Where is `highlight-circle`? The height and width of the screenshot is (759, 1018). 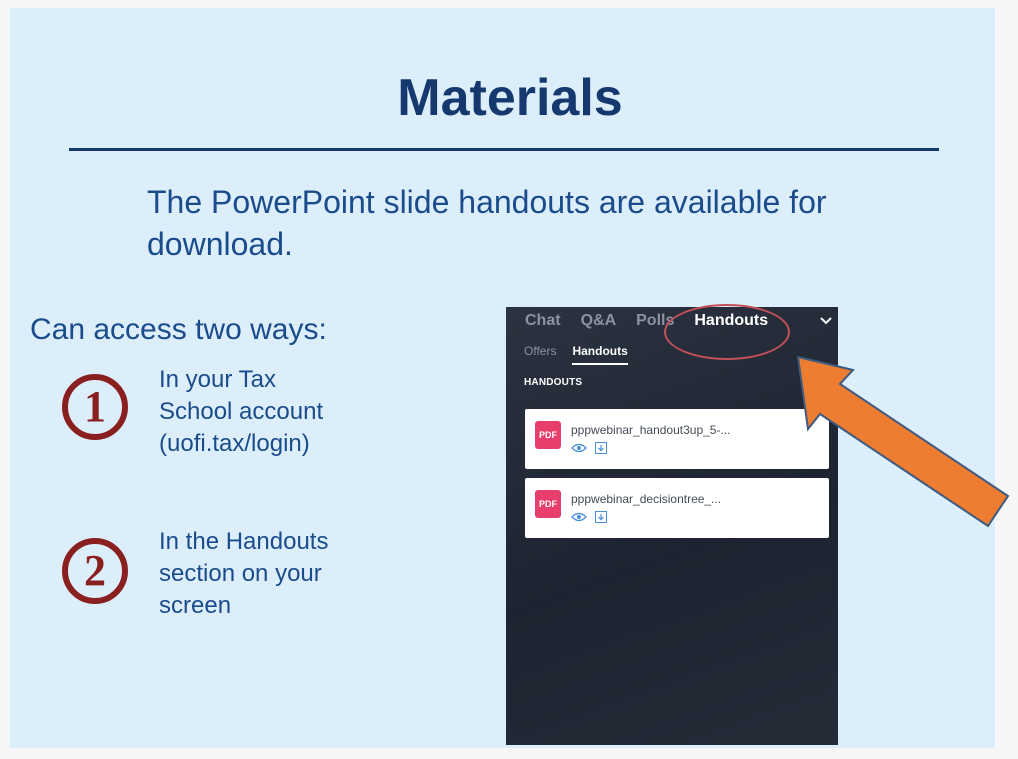 highlight-circle is located at coordinates (727, 332).